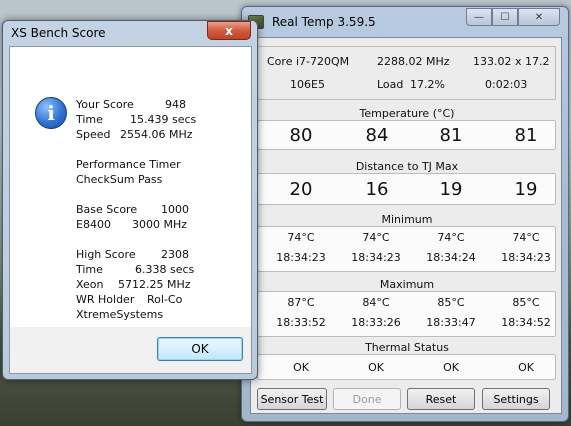  What do you see at coordinates (427, 84) in the screenshot?
I see `load-value: 17.2%` at bounding box center [427, 84].